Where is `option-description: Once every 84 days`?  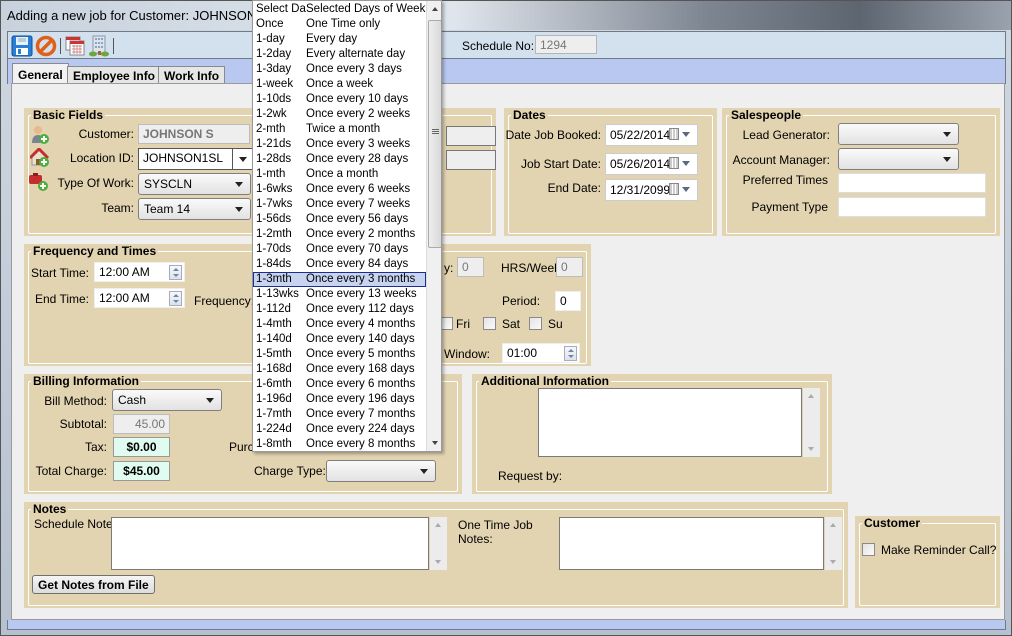 option-description: Once every 84 days is located at coordinates (357, 264).